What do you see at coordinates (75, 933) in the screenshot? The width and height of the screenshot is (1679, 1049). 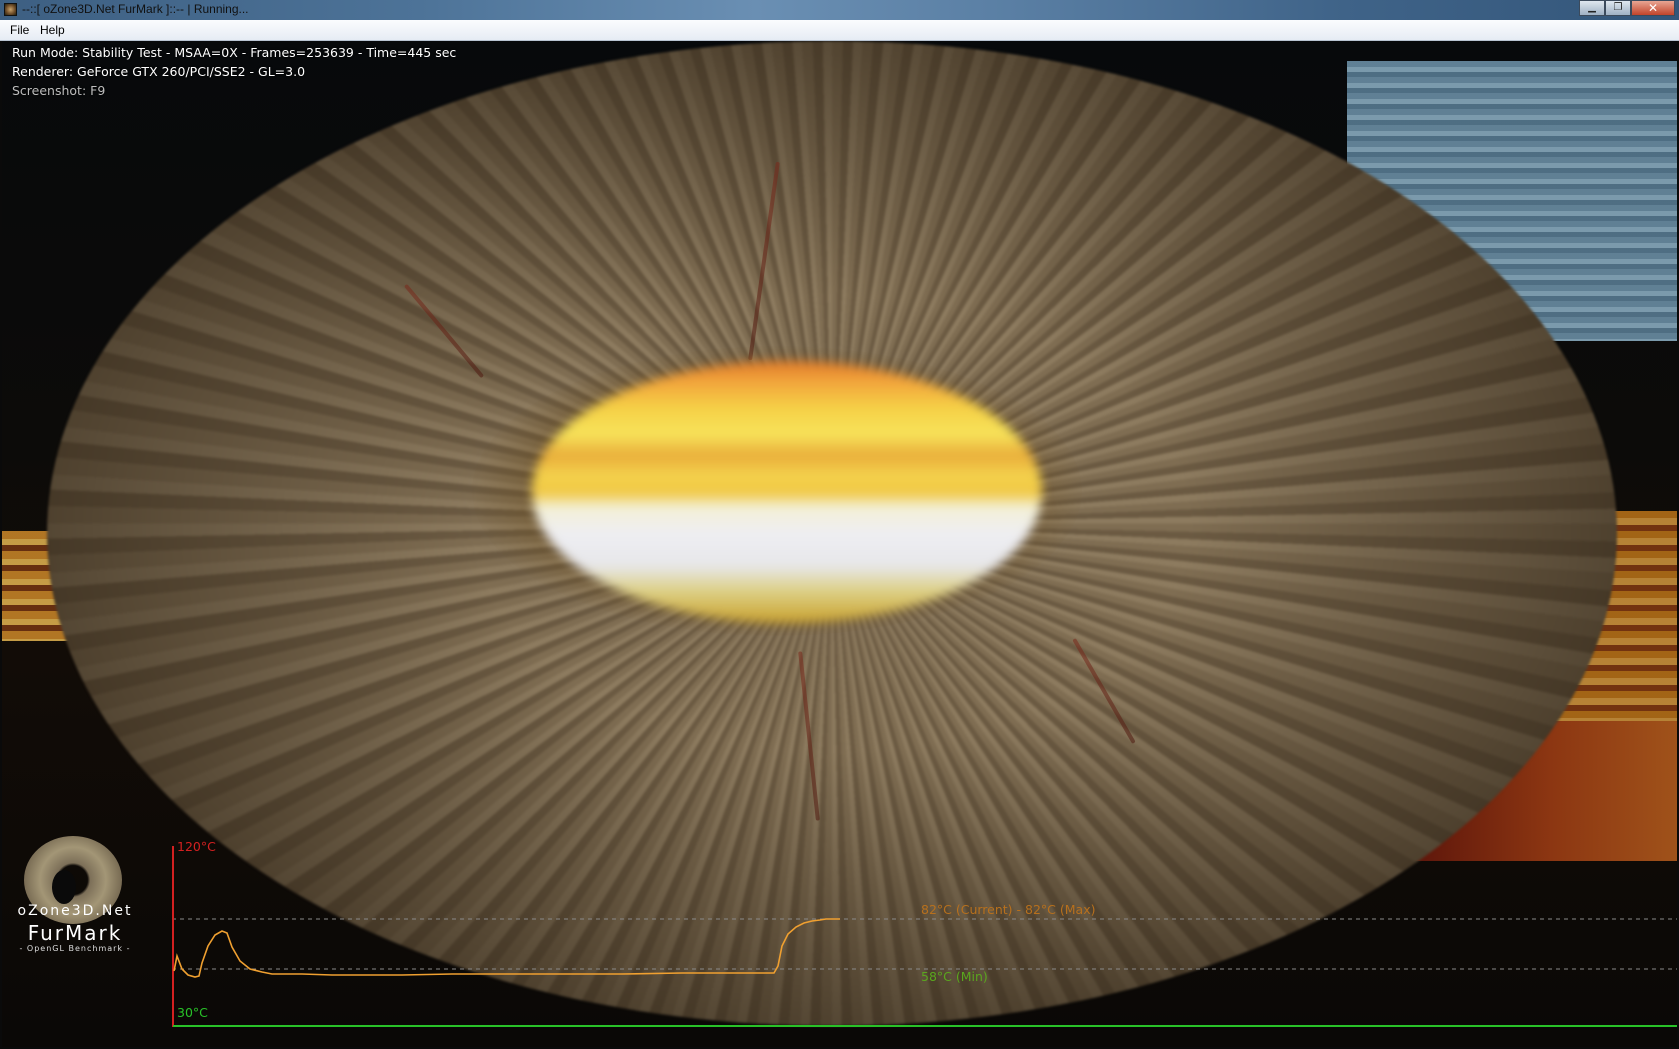 I see `logo-product: FurMark` at bounding box center [75, 933].